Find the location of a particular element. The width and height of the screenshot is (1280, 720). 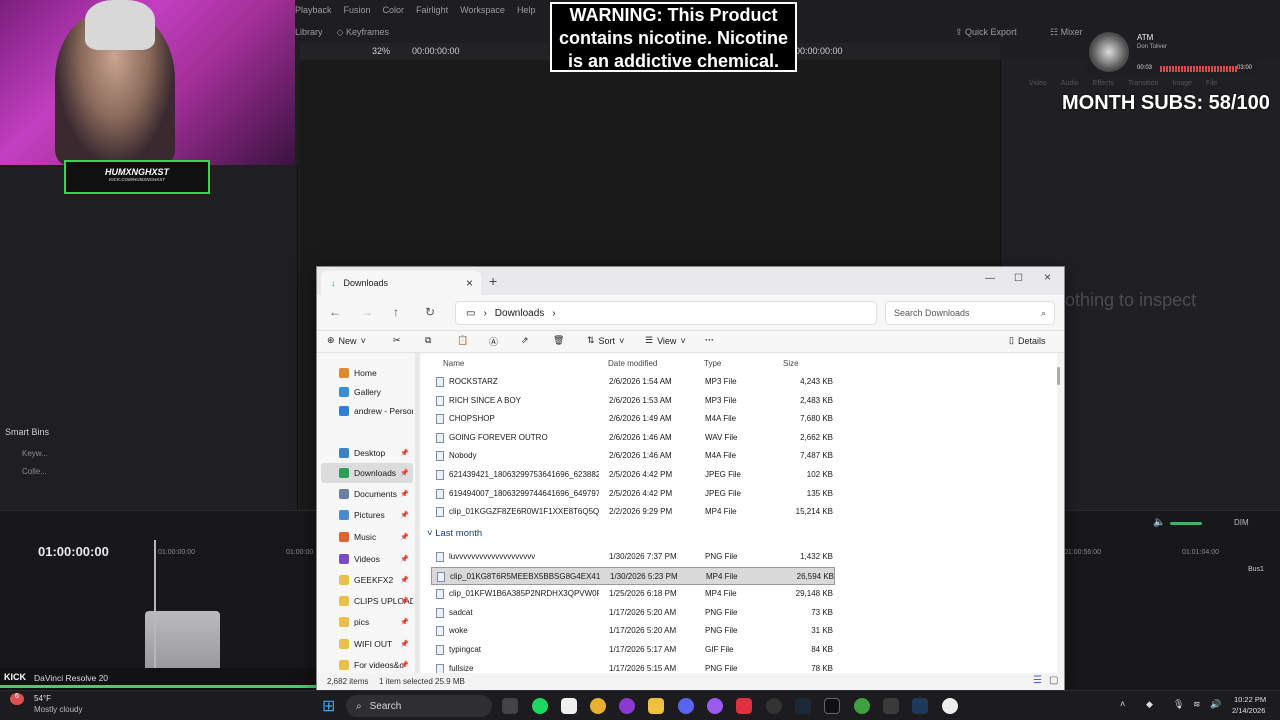

menu-color: Color is located at coordinates (394, 10).